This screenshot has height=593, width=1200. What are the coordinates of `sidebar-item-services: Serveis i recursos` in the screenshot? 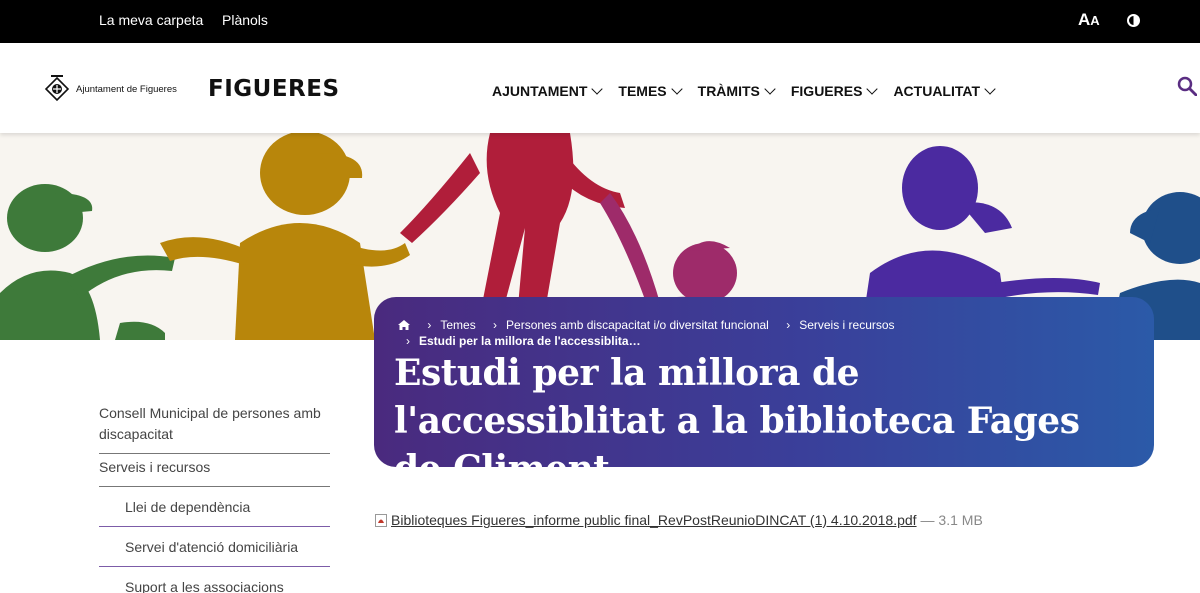 It's located at (214, 470).